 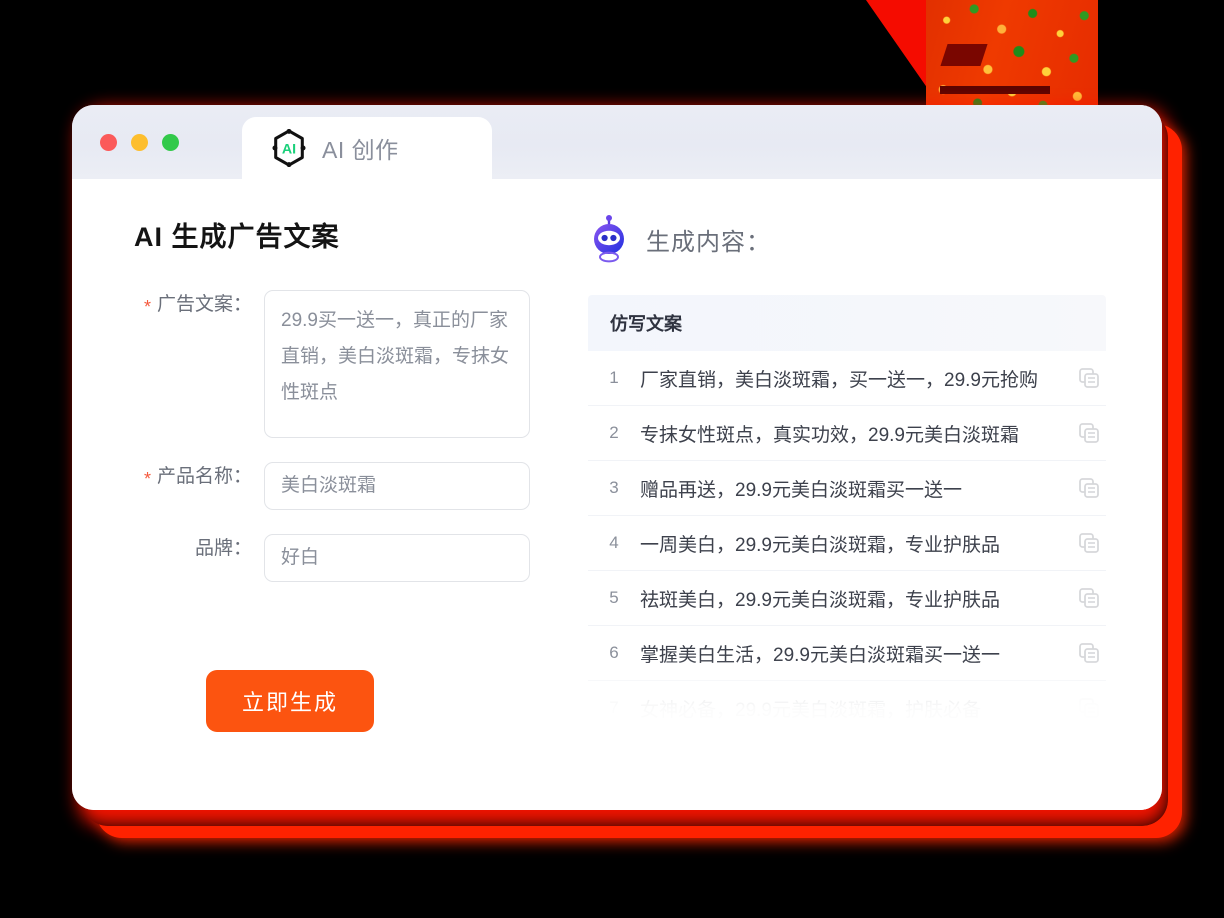 I want to click on decorative-graphic, so click(x=982, y=56).